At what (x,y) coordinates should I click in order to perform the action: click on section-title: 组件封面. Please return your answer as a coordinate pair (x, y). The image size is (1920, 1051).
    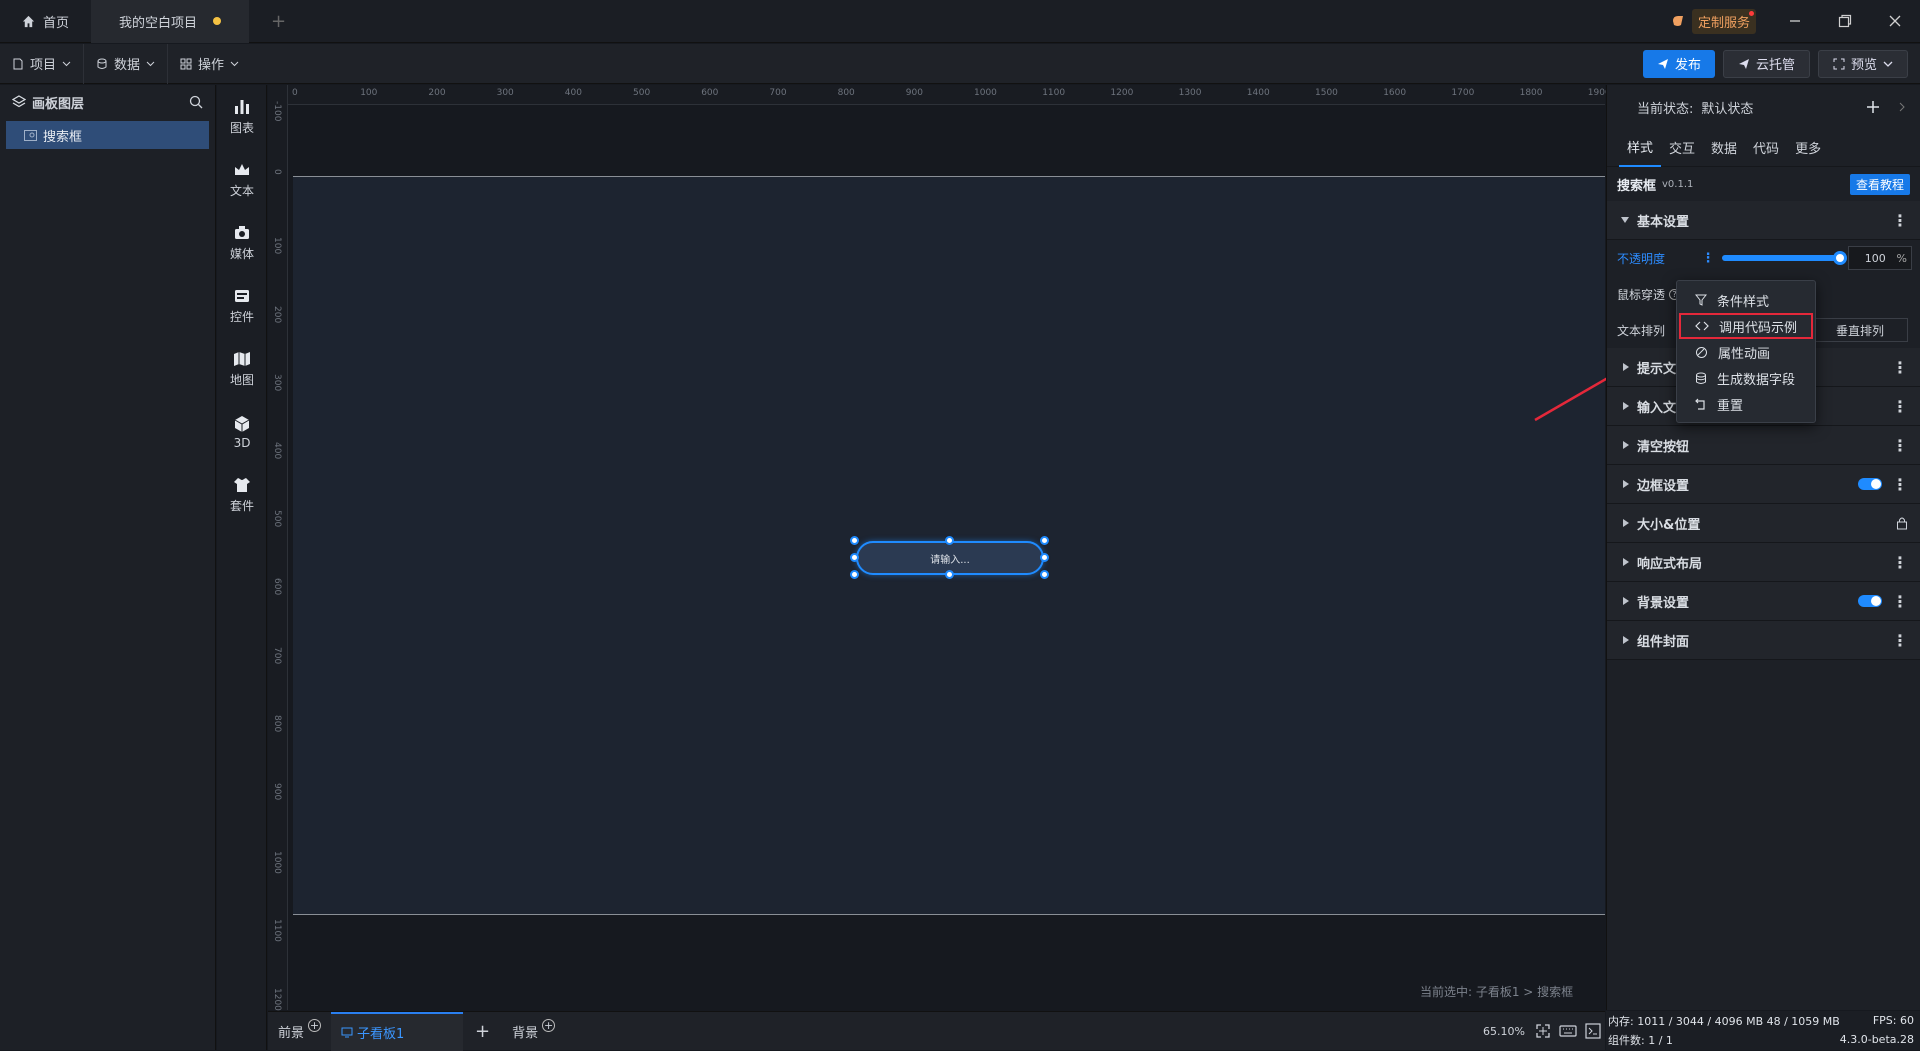
    Looking at the image, I should click on (1663, 642).